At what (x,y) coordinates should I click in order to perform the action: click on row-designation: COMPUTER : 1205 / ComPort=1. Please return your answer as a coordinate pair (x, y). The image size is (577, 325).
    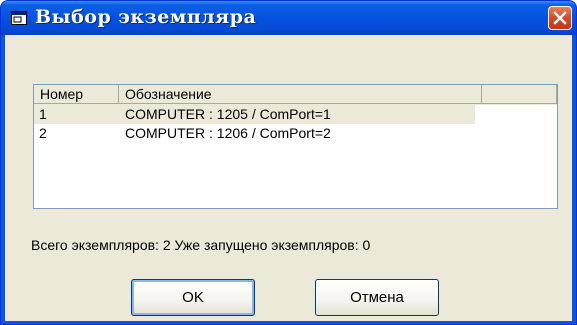
    Looking at the image, I should click on (228, 114).